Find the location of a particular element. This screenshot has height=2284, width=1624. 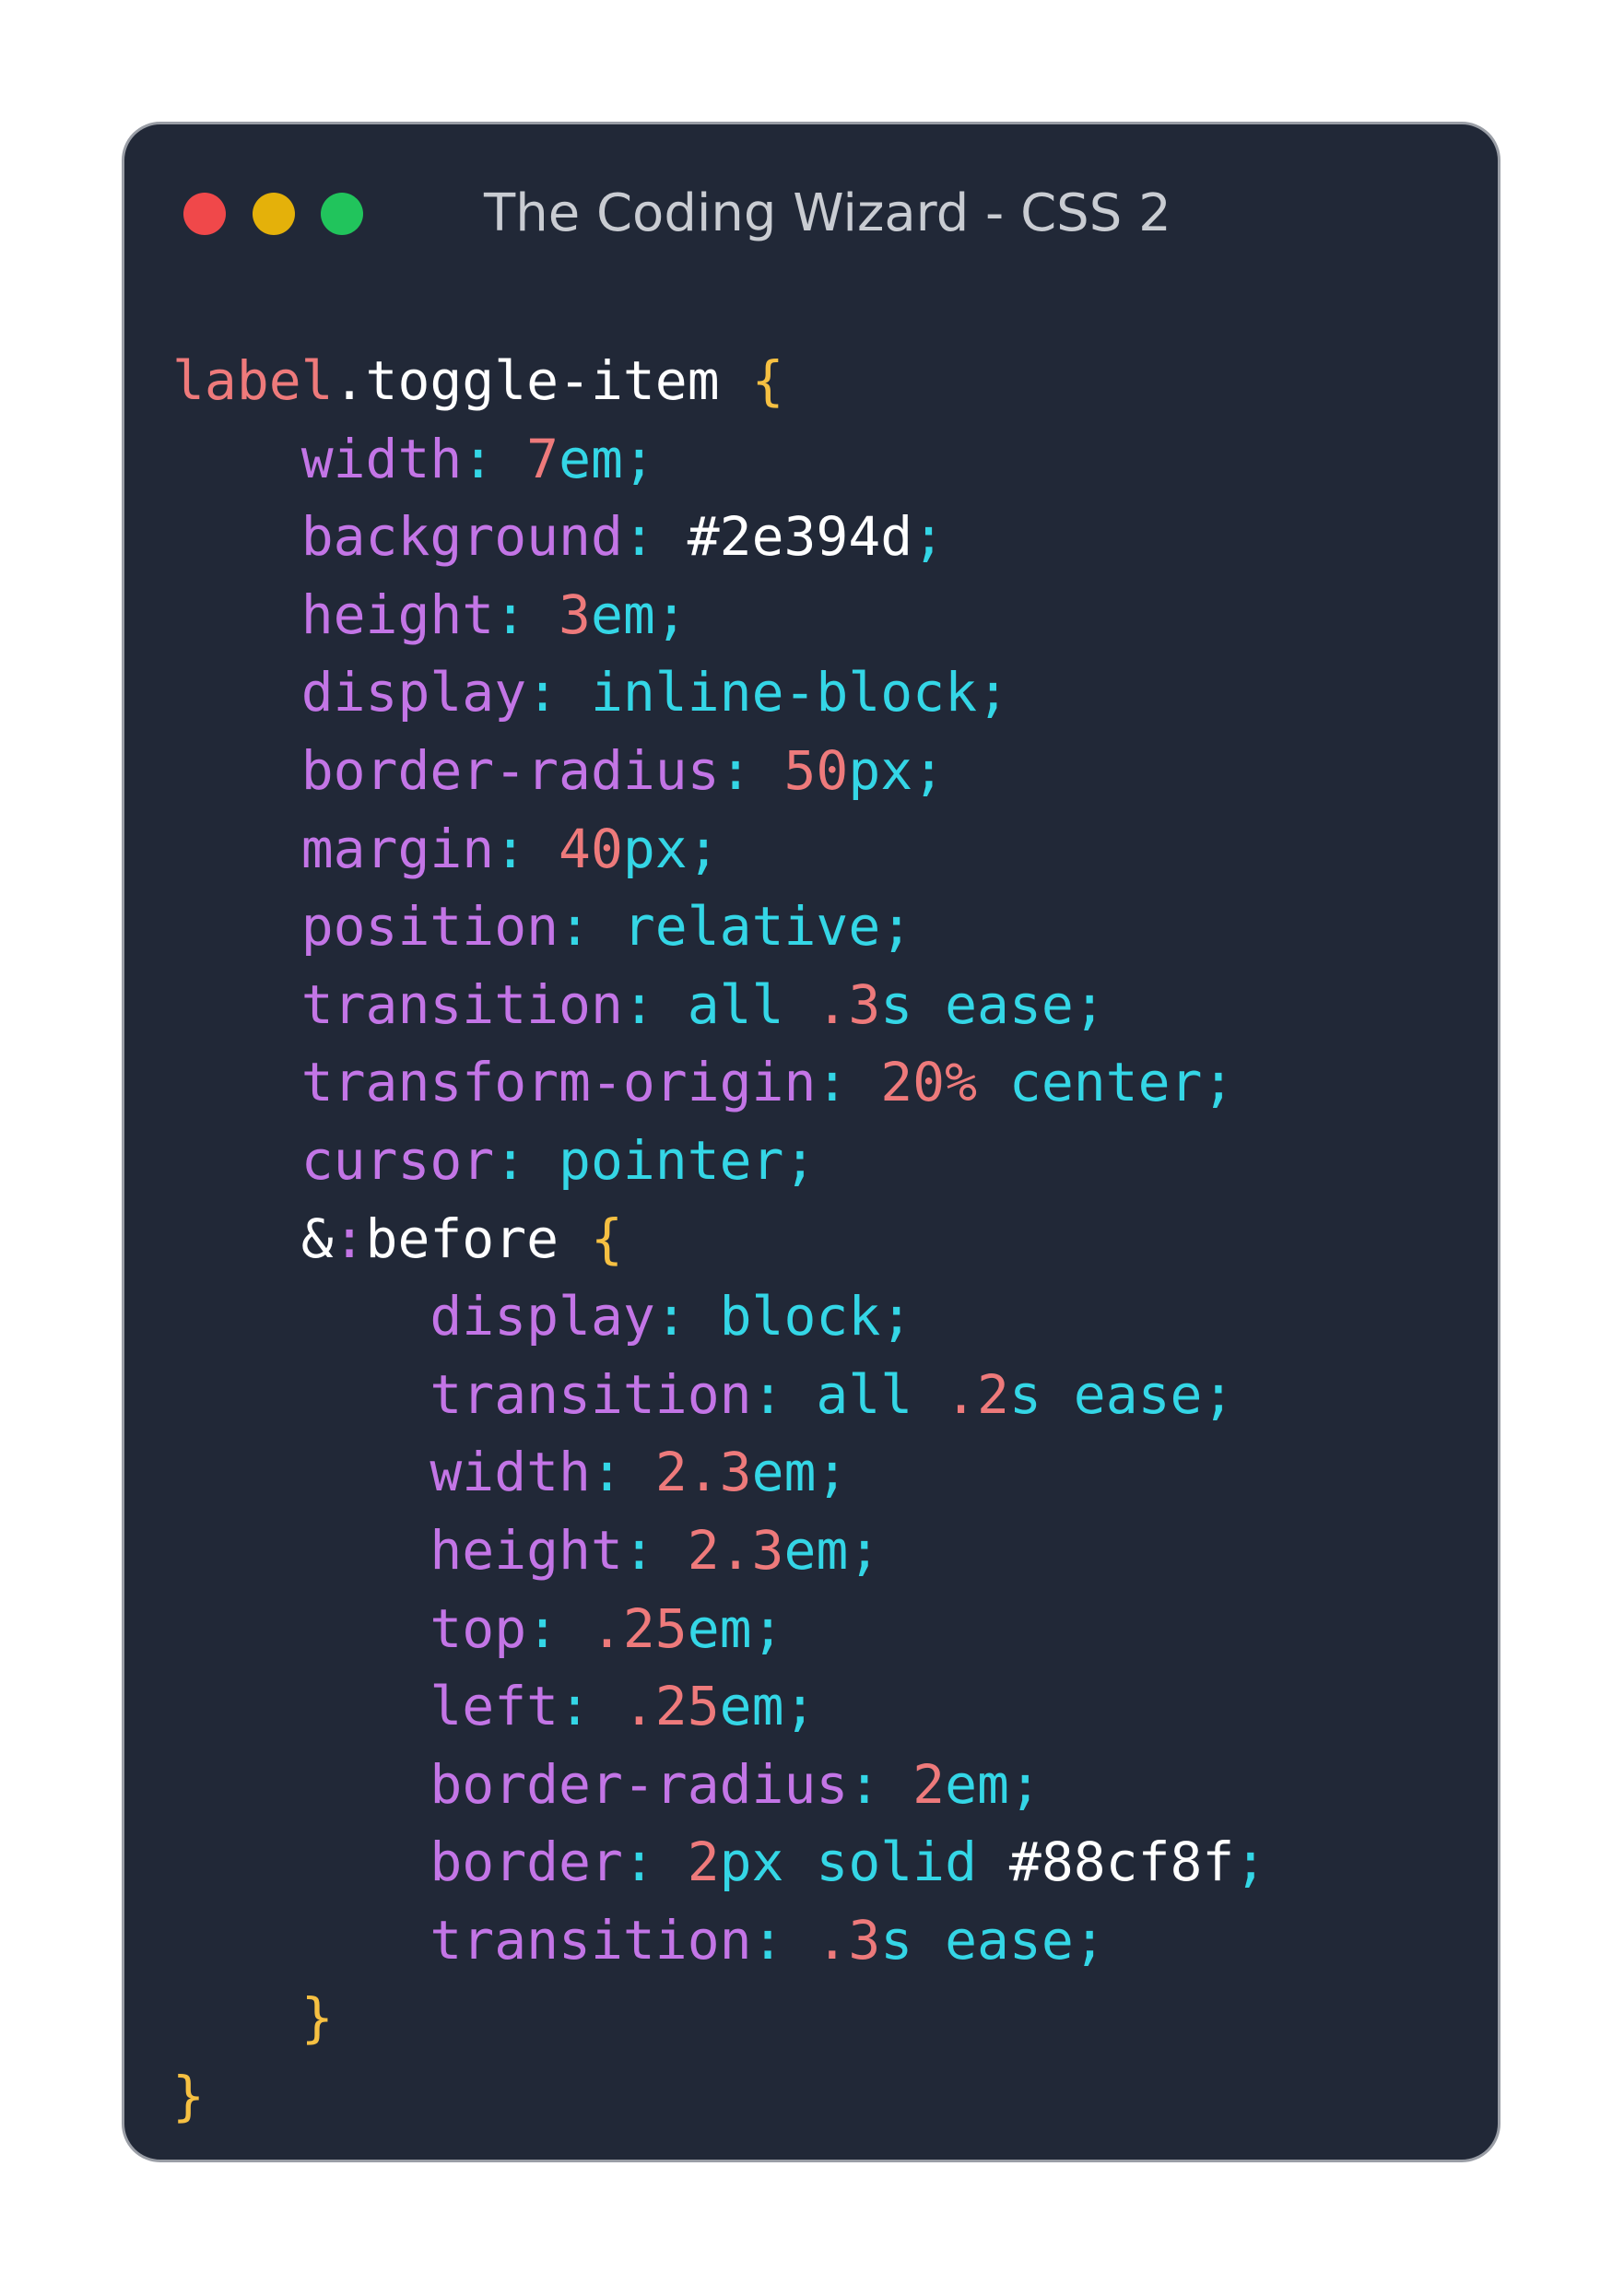

code-token: 7 is located at coordinates (542, 458).